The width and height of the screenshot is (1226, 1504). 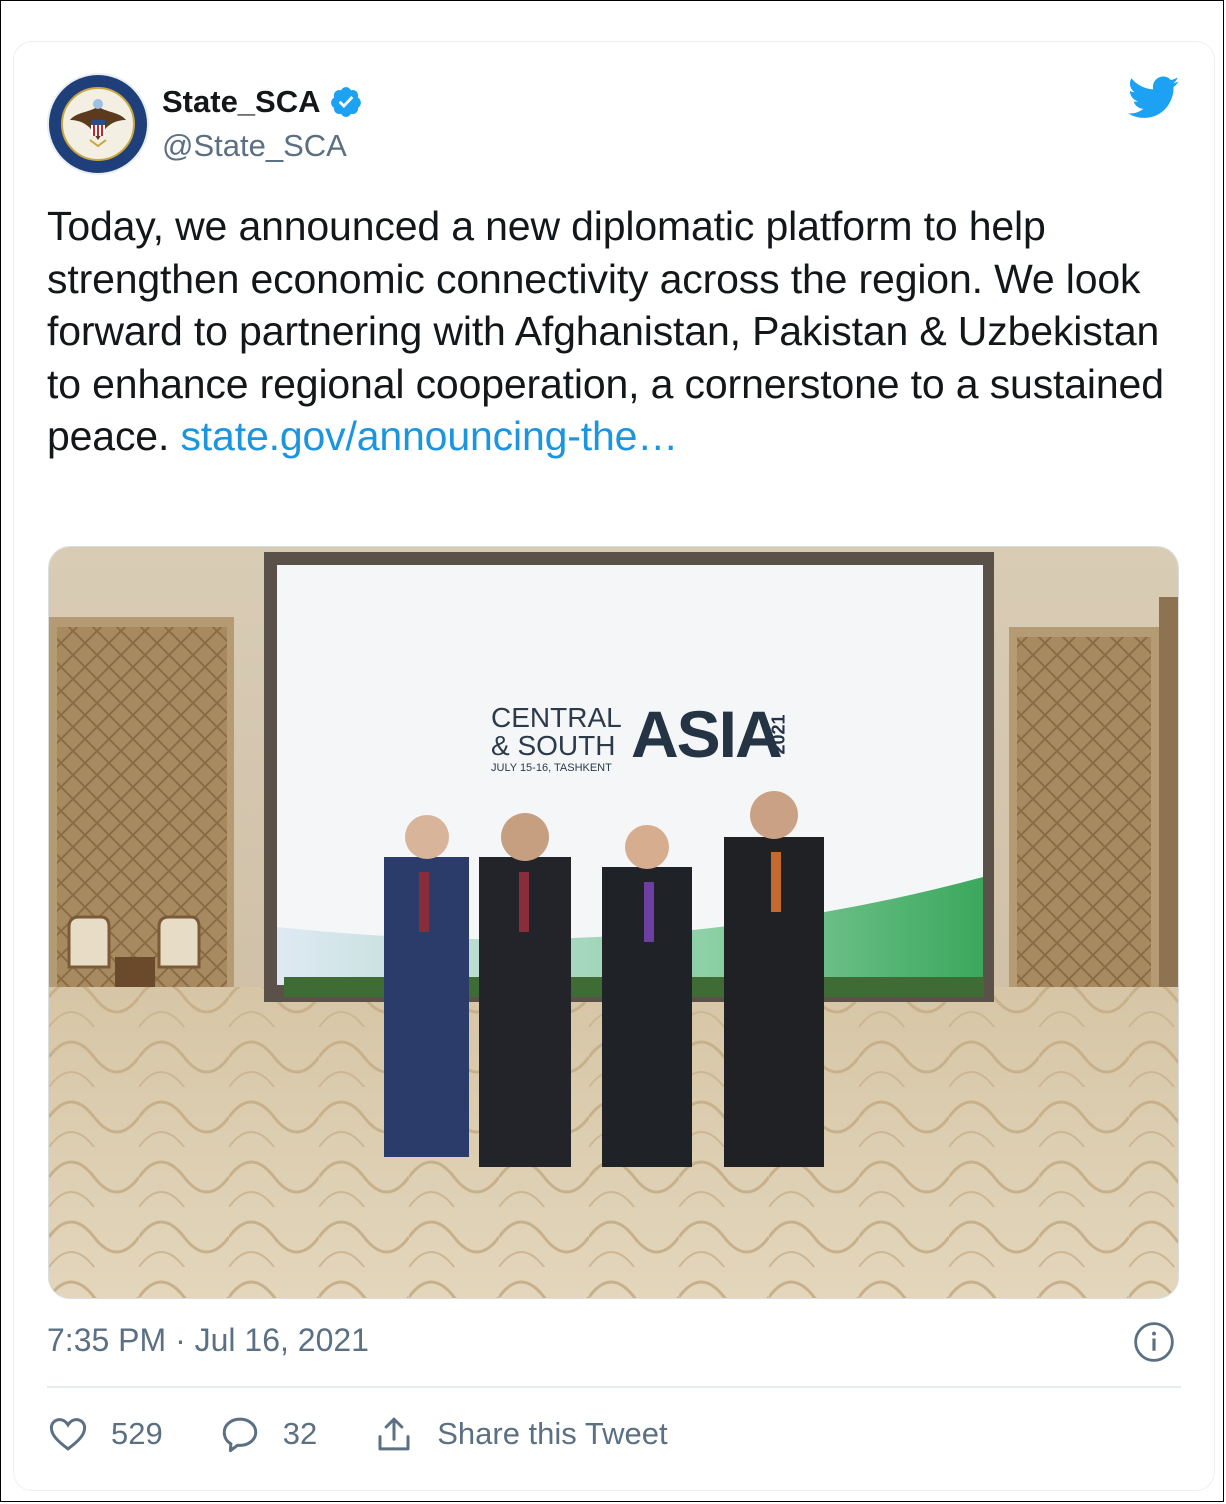 I want to click on reply-button: 32, so click(x=268, y=1434).